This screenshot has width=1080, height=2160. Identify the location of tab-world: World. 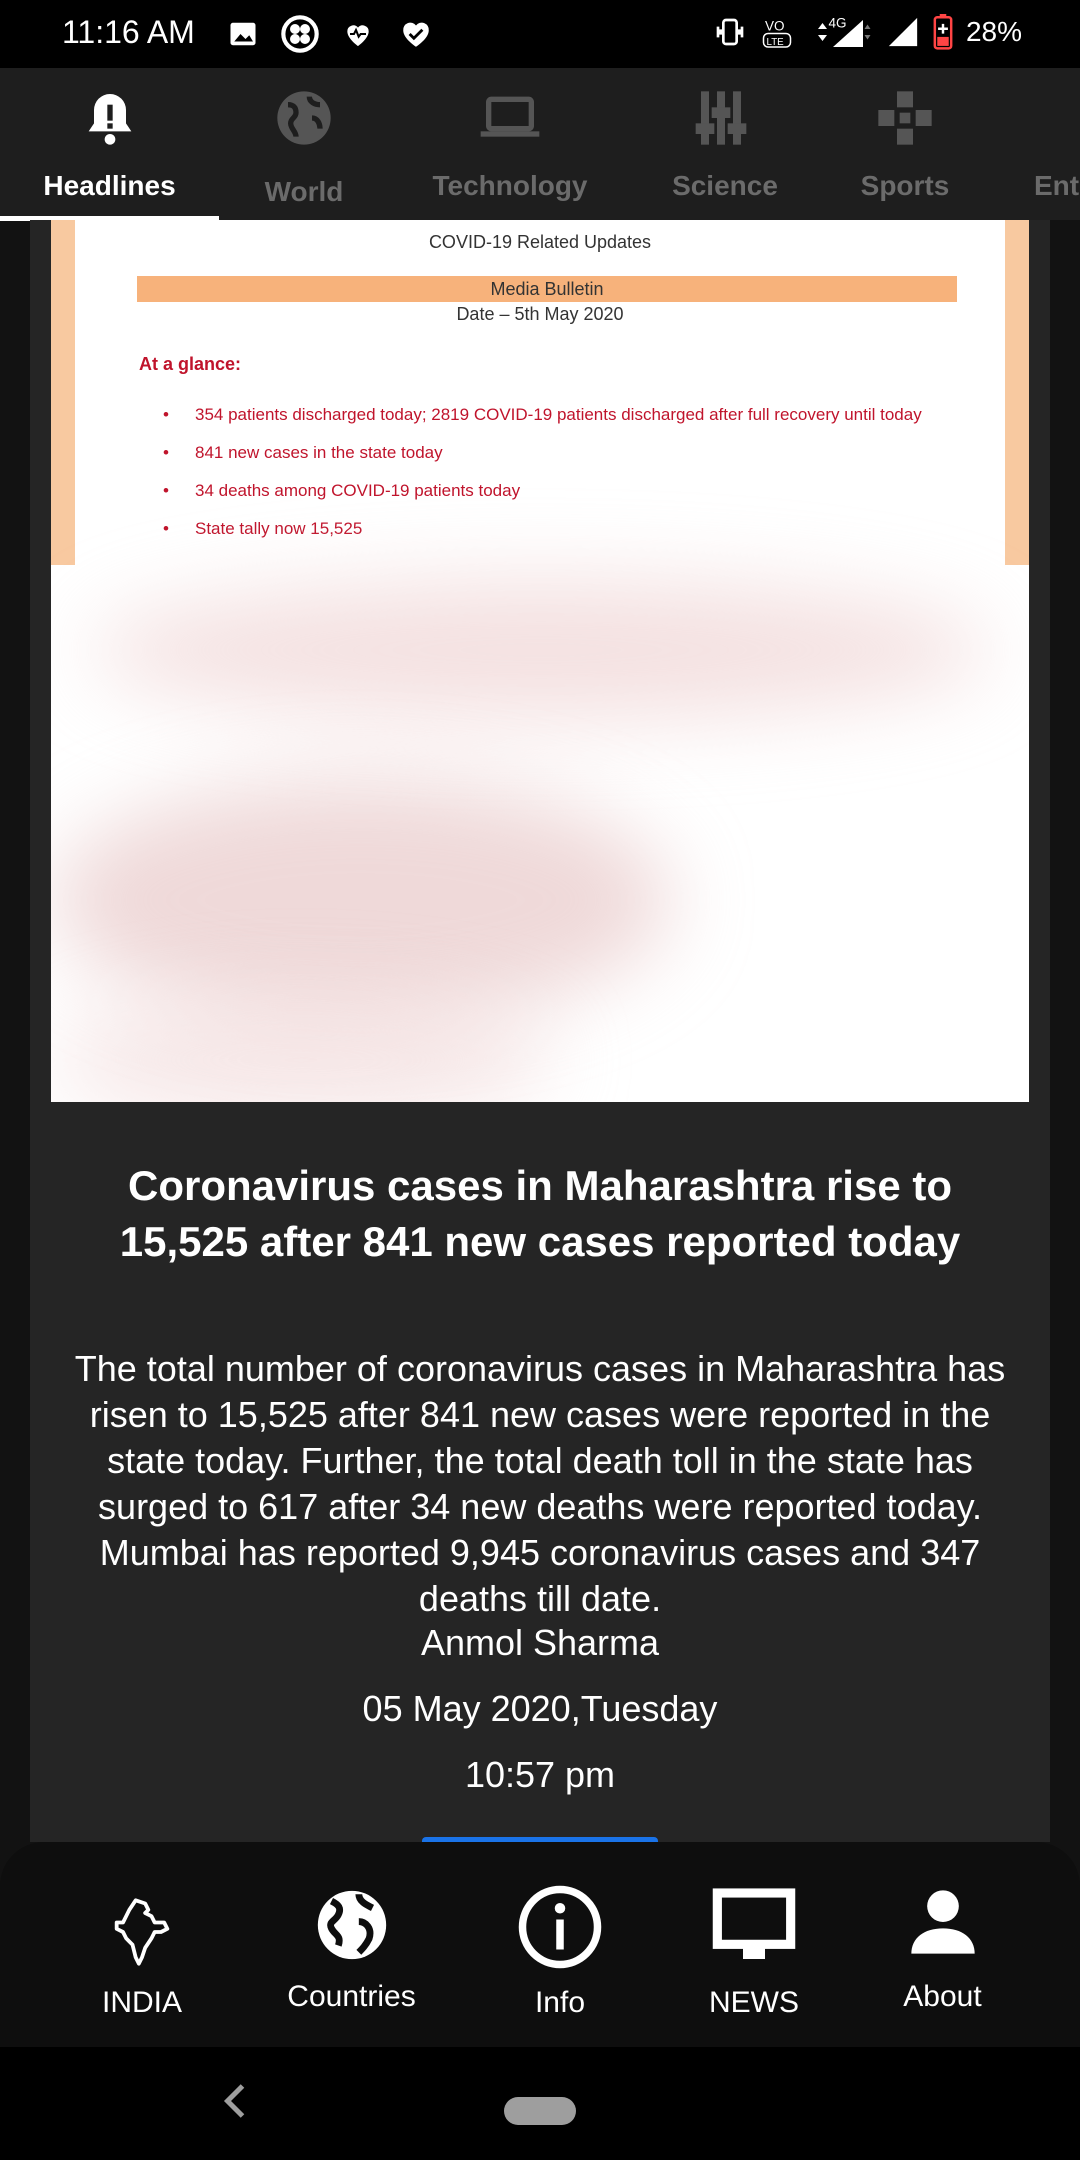
(304, 144).